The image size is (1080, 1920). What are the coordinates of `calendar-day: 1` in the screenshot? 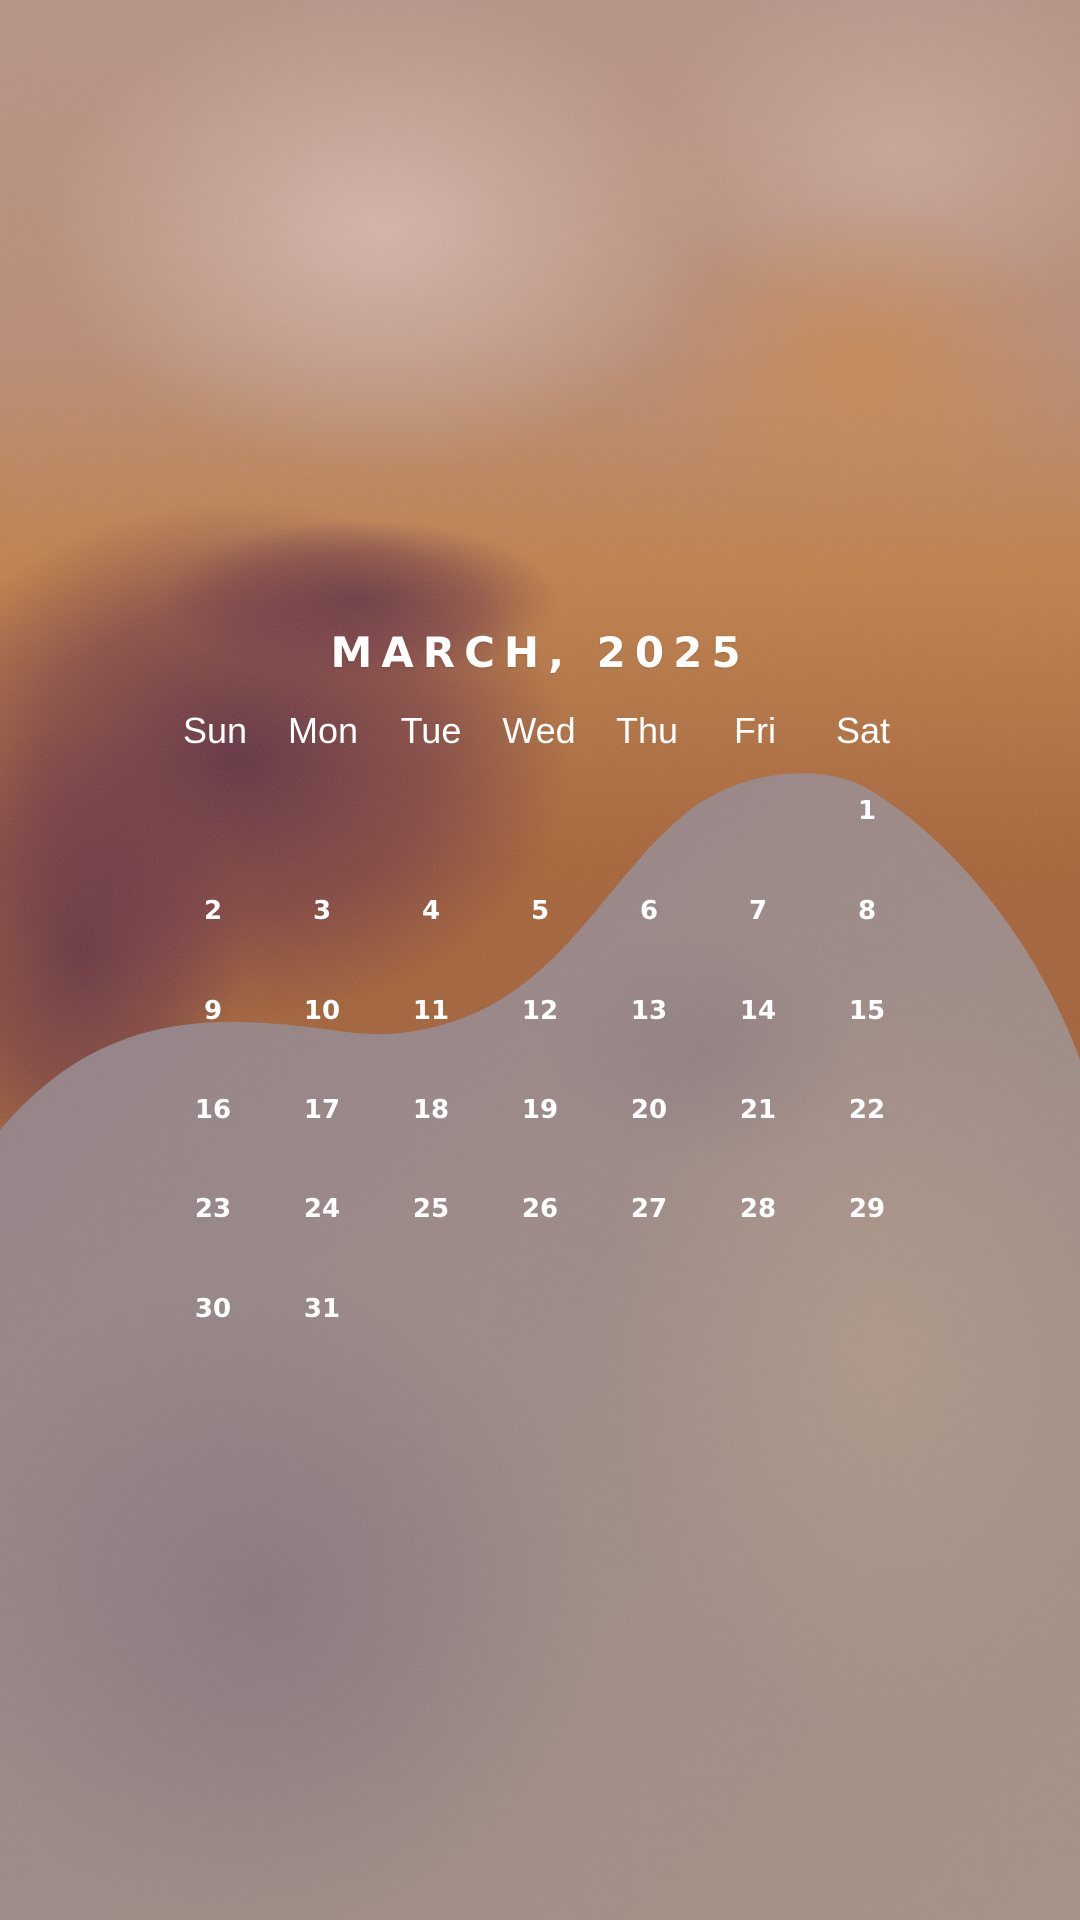 It's located at (867, 811).